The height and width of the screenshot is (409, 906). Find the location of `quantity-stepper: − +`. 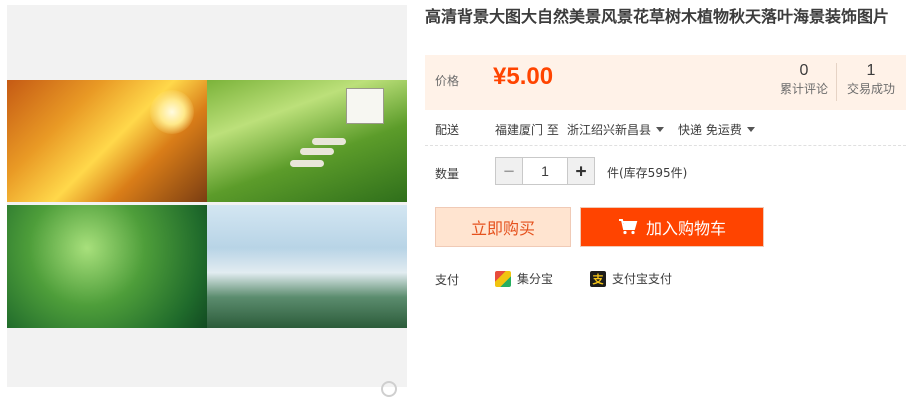

quantity-stepper: − + is located at coordinates (545, 171).